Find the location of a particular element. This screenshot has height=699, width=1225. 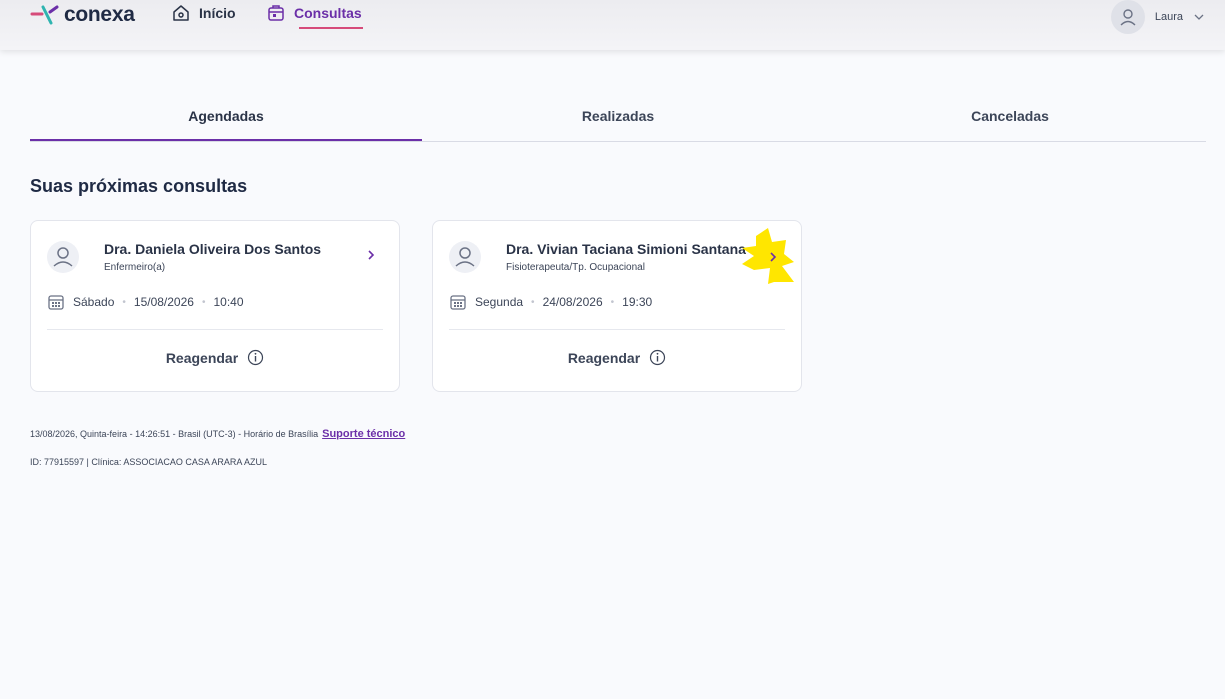

appointment-tabs: Agendadas Realizadas Canceladas is located at coordinates (618, 121).